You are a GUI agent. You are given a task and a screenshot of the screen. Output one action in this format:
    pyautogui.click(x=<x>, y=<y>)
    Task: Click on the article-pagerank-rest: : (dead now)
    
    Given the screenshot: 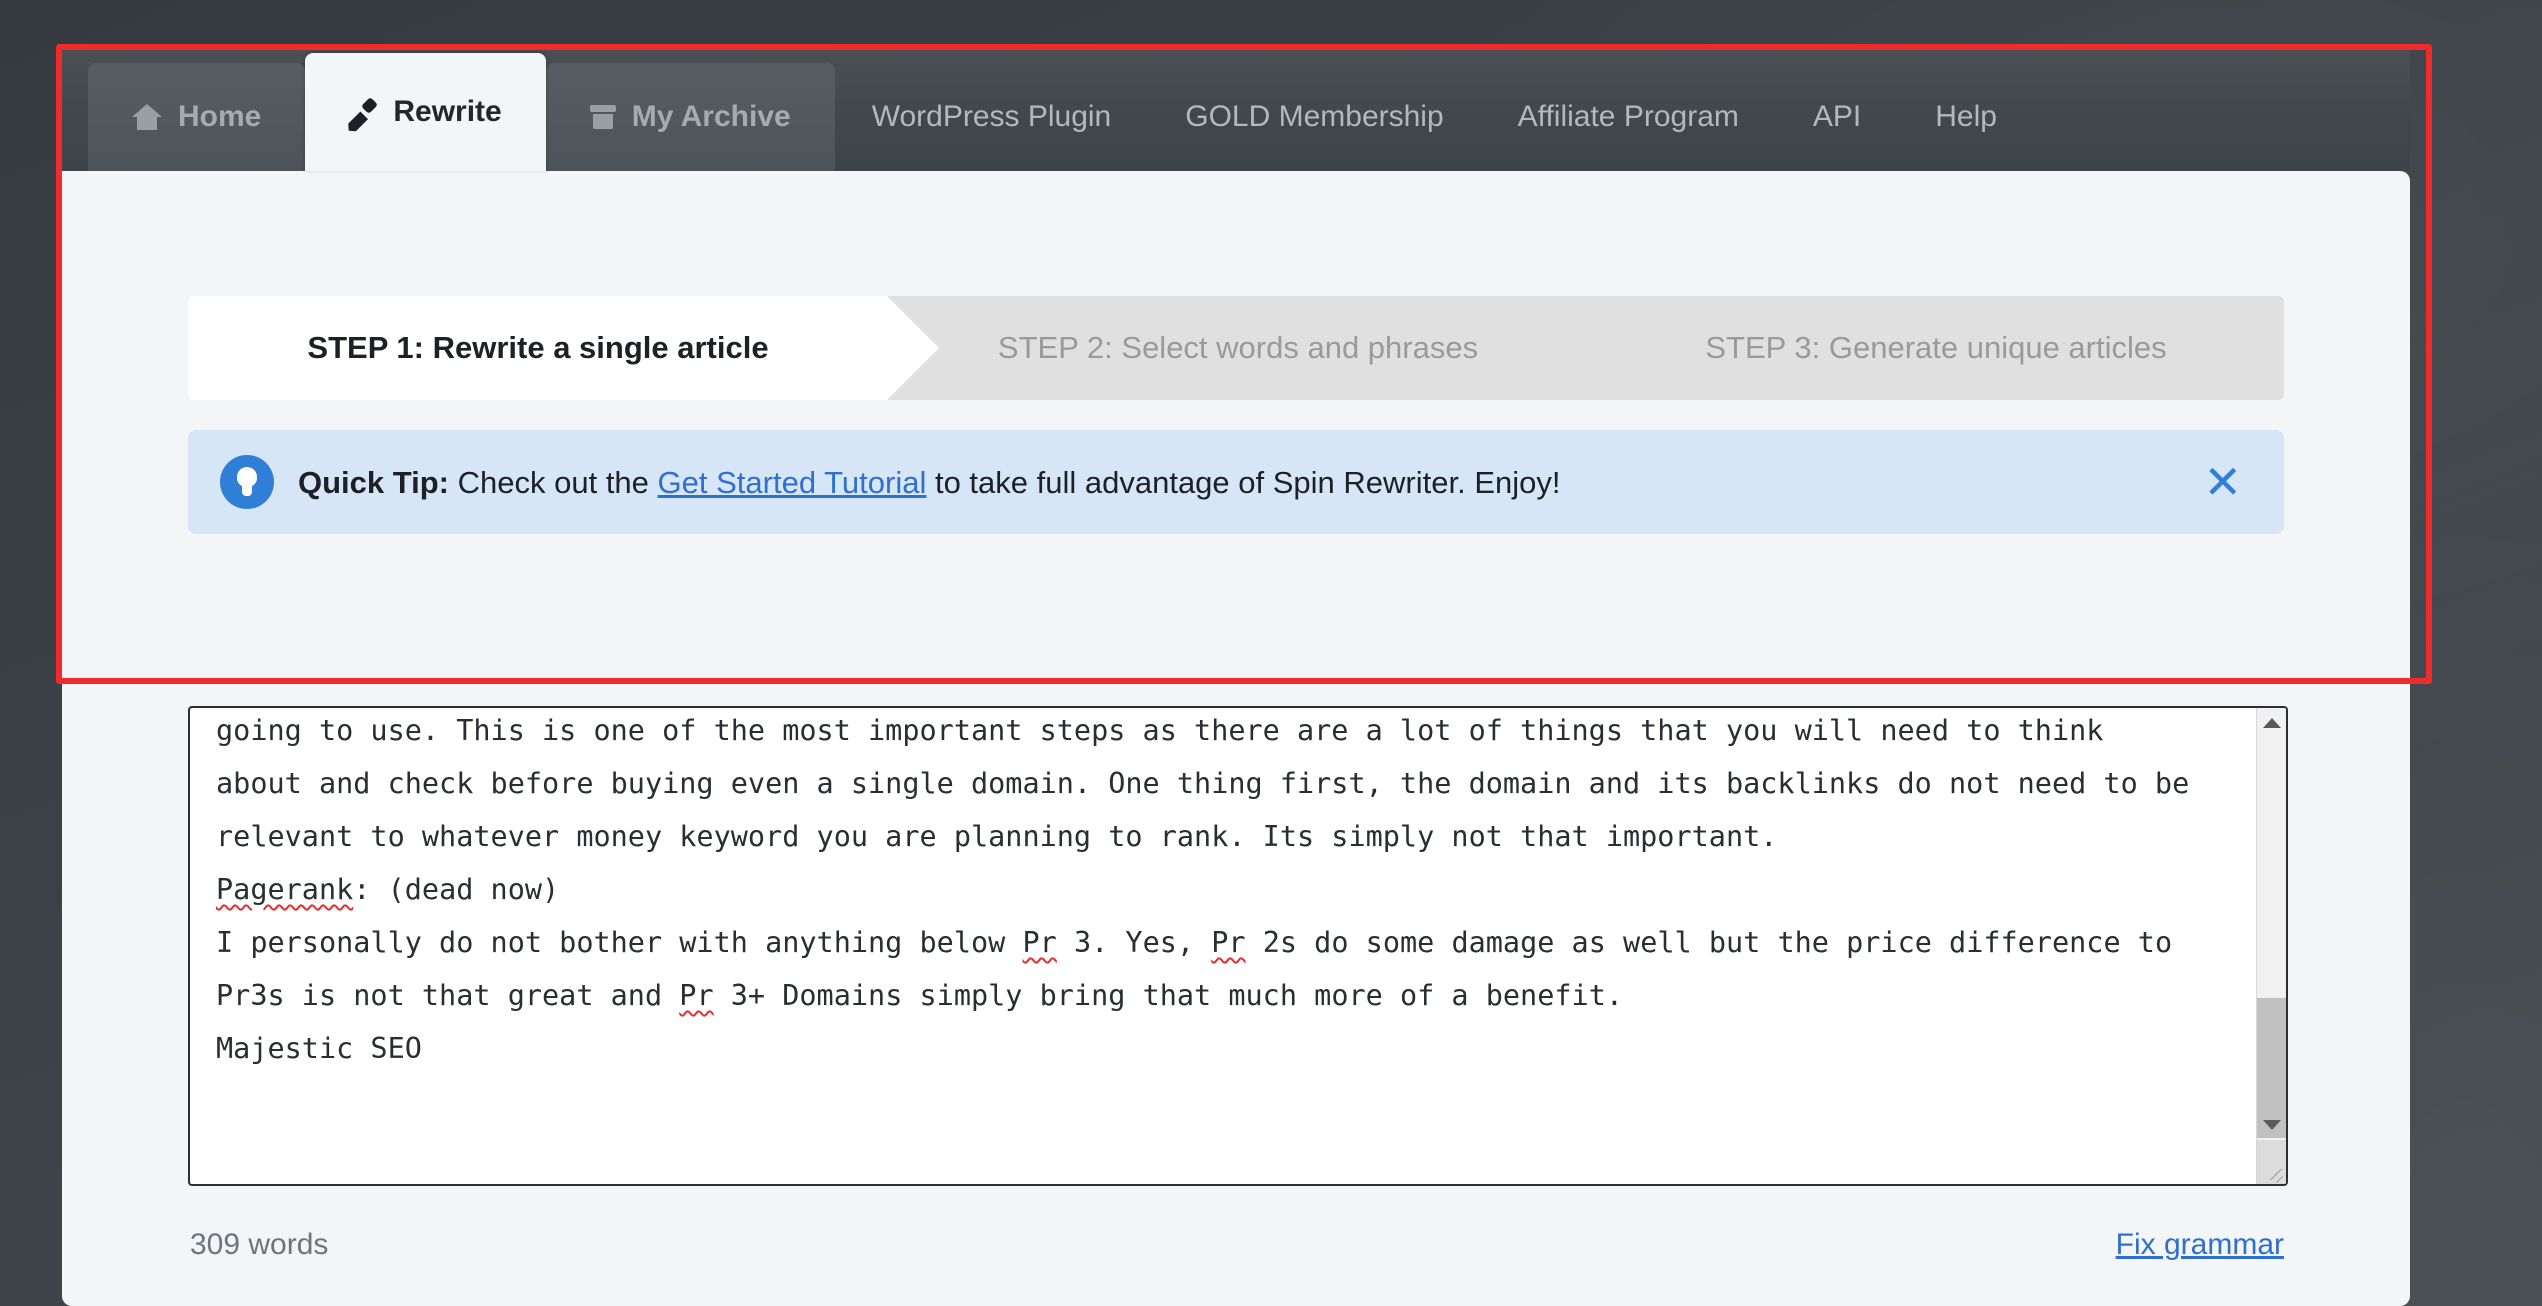 What is the action you would take?
    pyautogui.click(x=456, y=889)
    